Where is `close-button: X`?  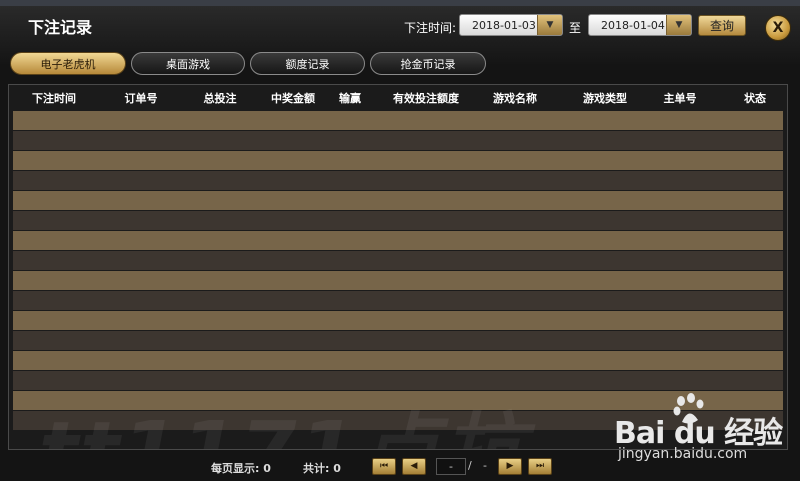
close-button: X is located at coordinates (778, 28).